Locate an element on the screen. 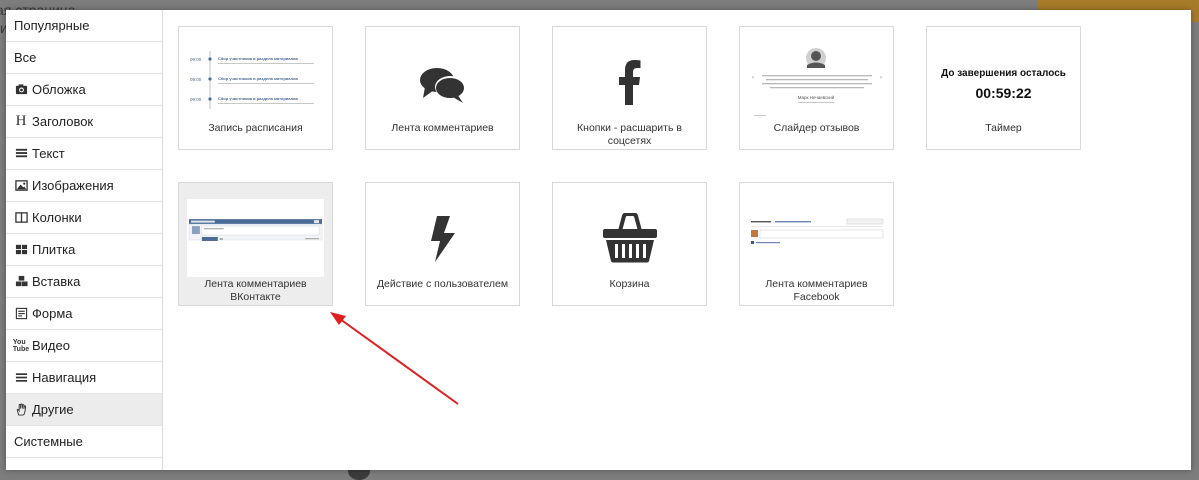 The height and width of the screenshot is (480, 1199). cubes-icon is located at coordinates (21, 282).